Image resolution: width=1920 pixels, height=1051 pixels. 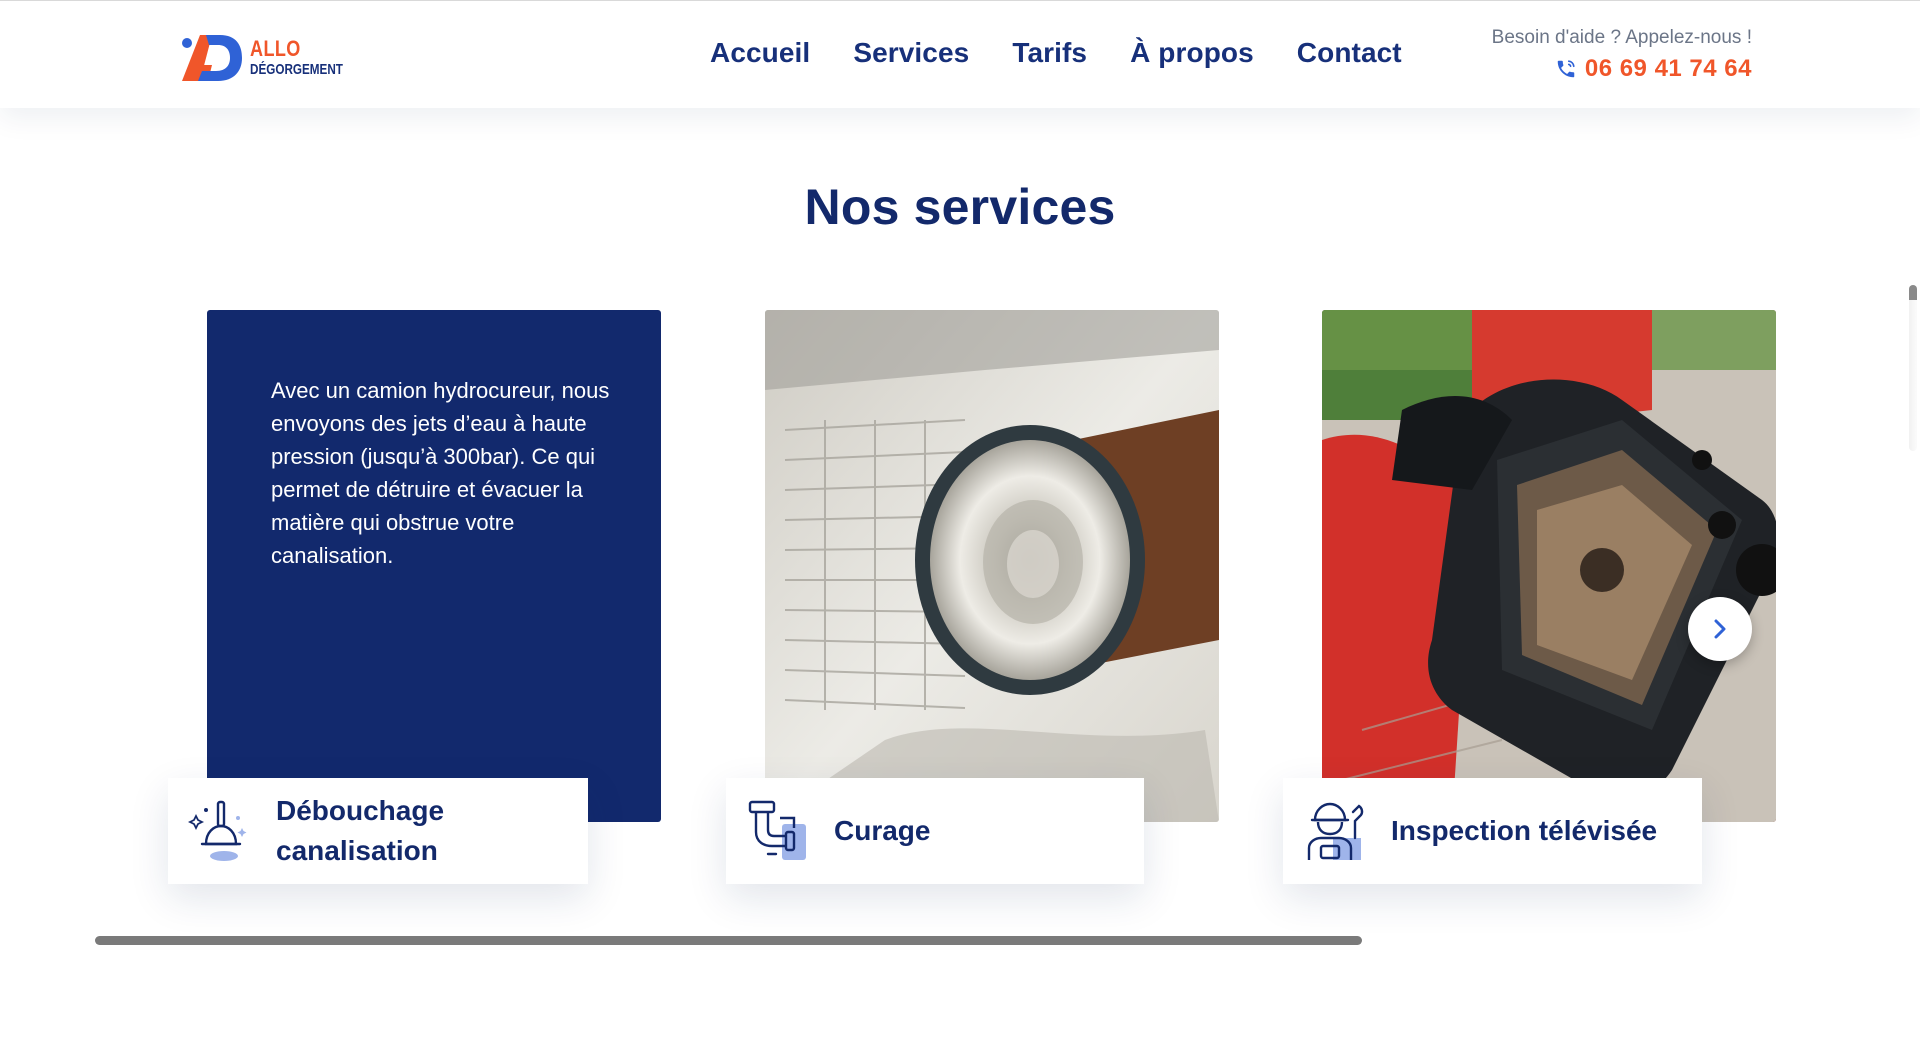 I want to click on inspection-photo, so click(x=1549, y=566).